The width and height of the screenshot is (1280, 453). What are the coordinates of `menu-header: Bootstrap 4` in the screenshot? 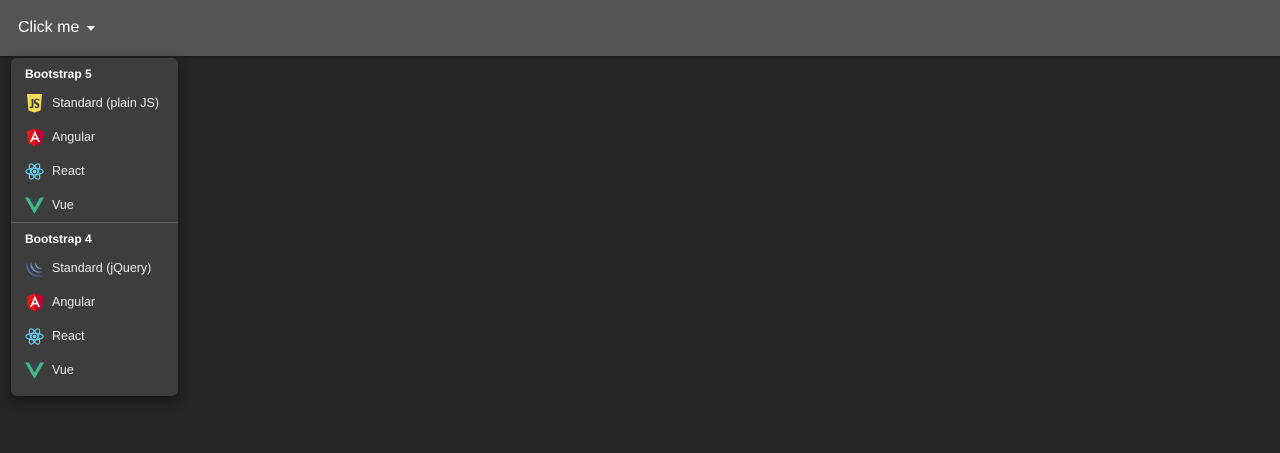 It's located at (58, 239).